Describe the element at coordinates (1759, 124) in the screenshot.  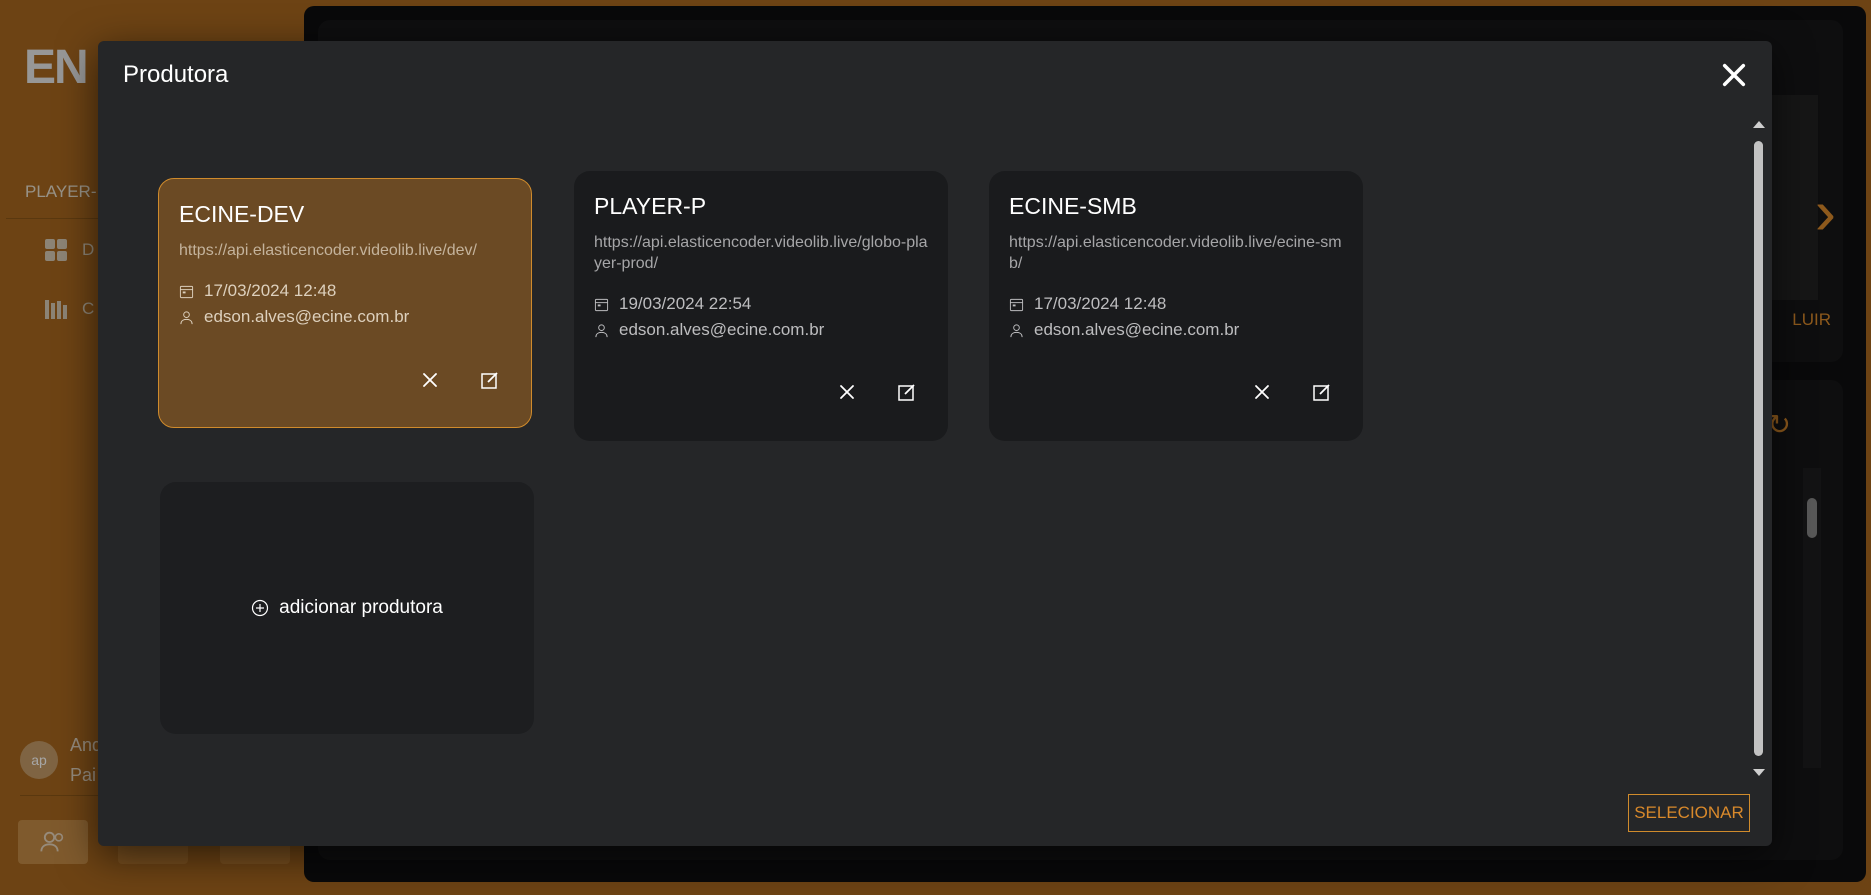
I see `scroll-up-icon` at that location.